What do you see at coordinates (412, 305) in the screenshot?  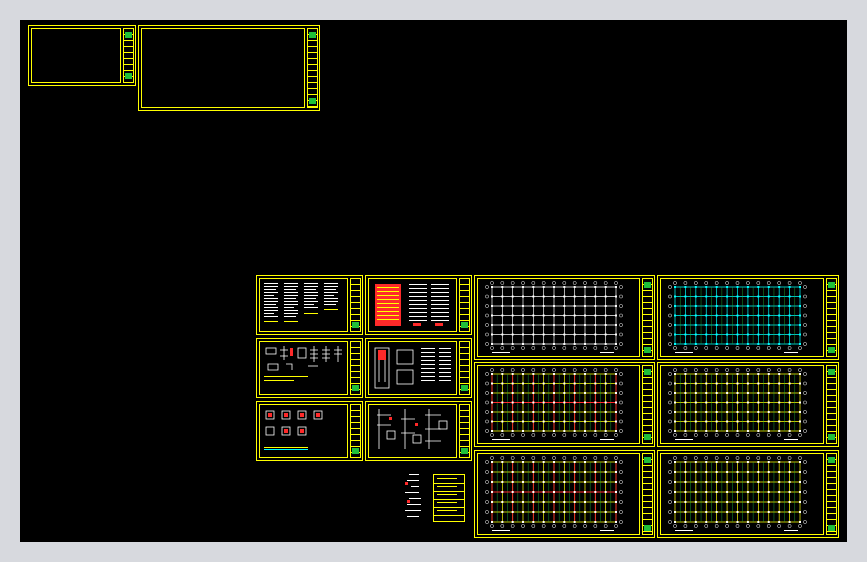 I see `notes-table-drawing` at bounding box center [412, 305].